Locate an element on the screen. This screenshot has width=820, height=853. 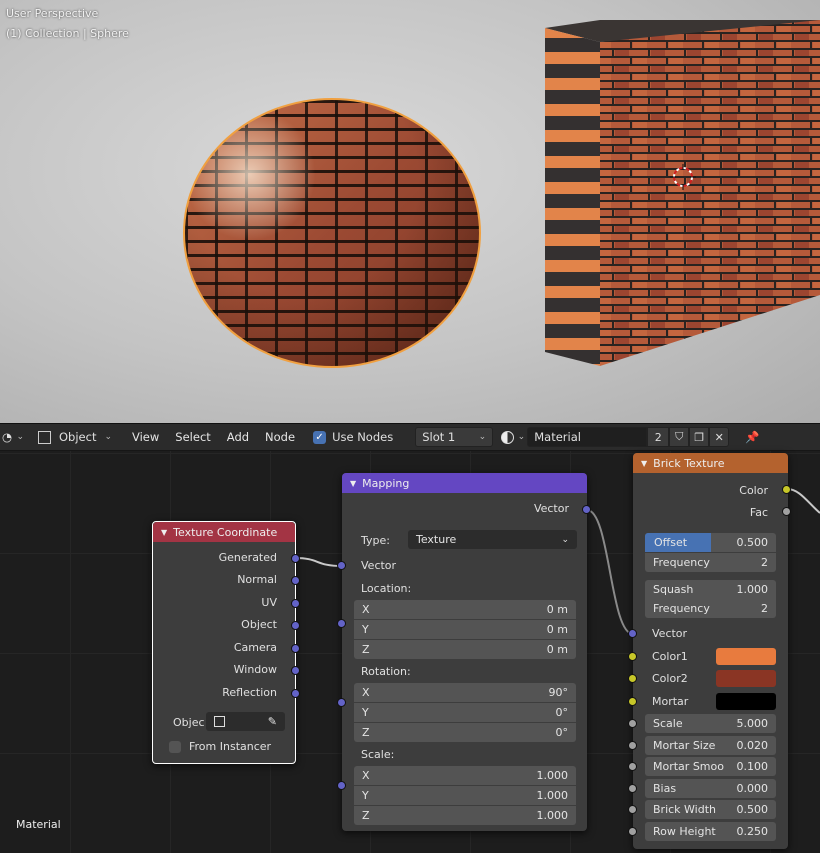
fake-user-shield-icon: ⛉ is located at coordinates (679, 437).